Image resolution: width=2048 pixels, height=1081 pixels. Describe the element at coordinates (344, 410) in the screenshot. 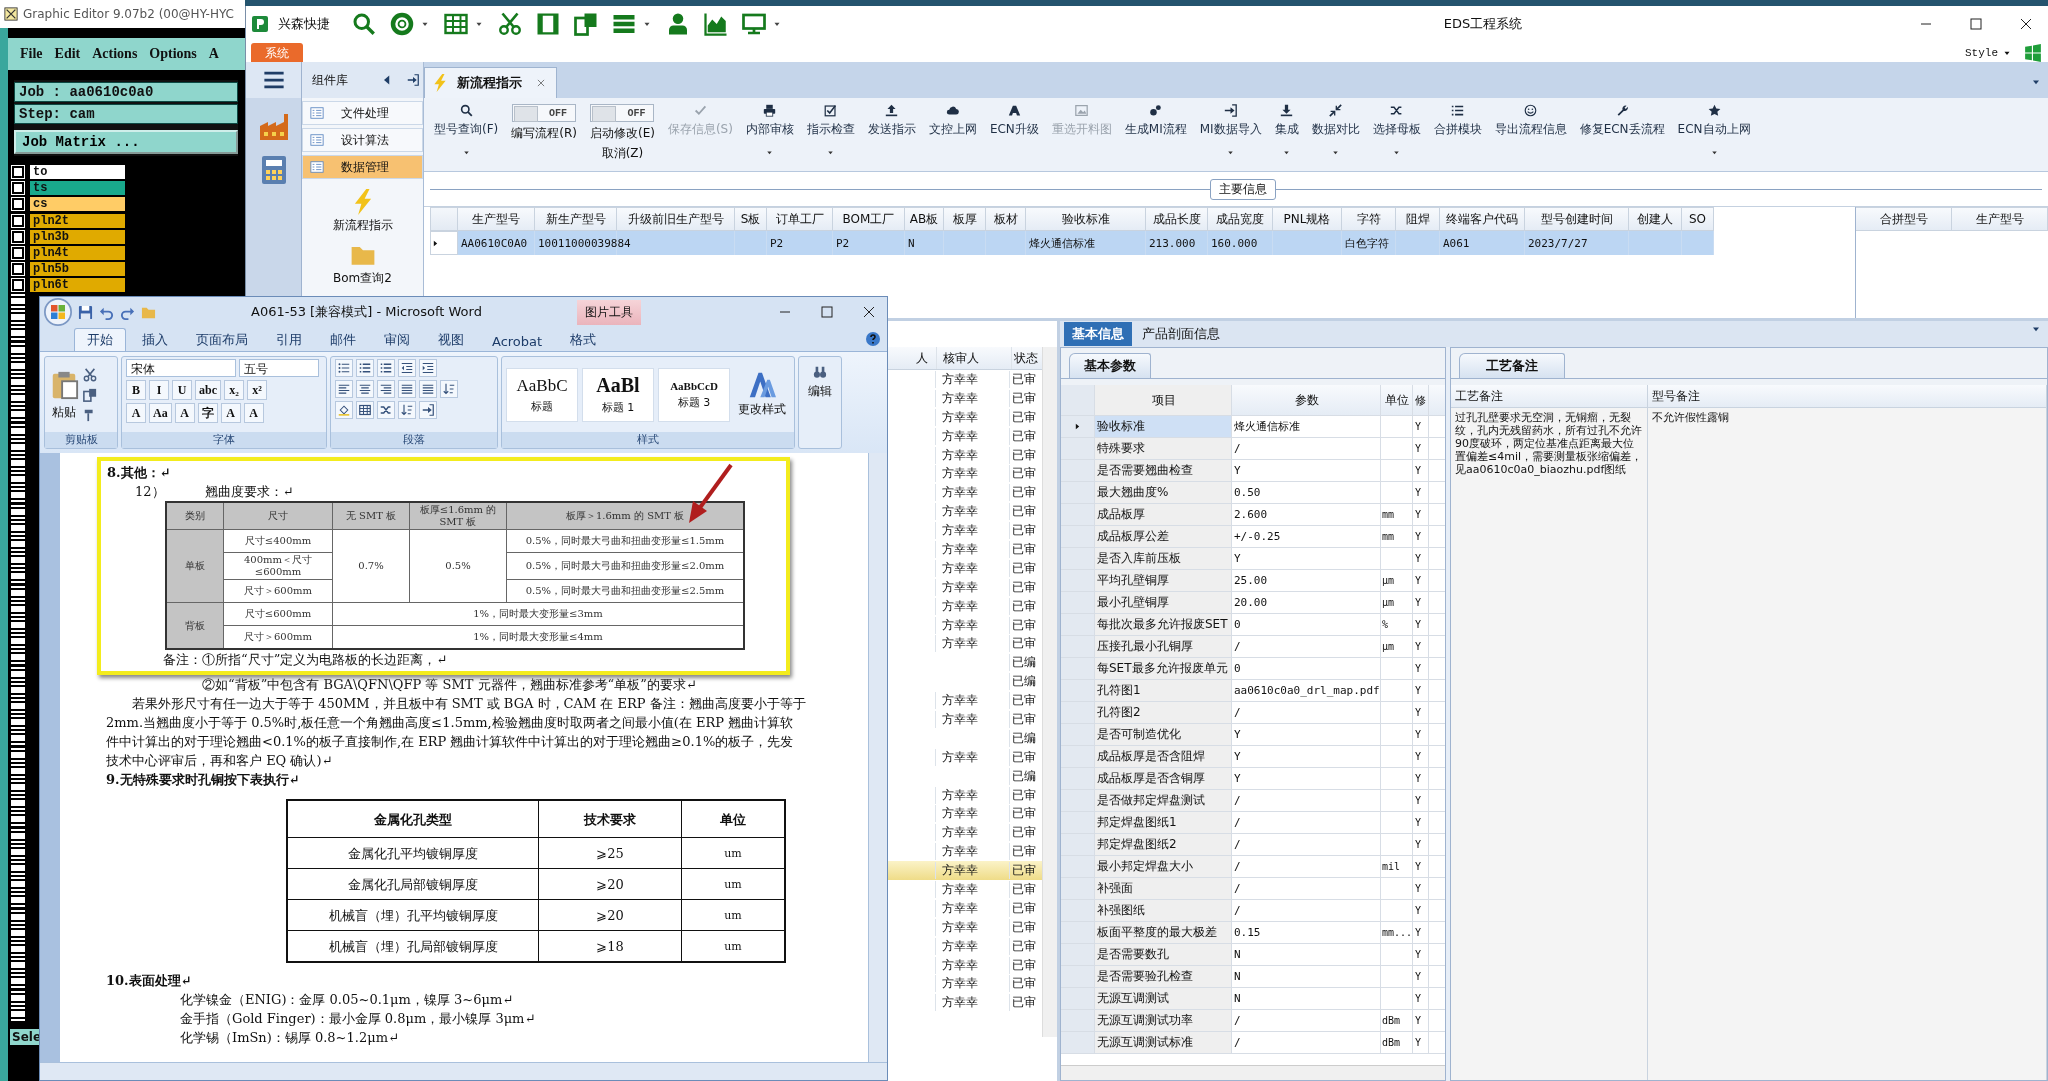

I see `bucket-icon` at that location.